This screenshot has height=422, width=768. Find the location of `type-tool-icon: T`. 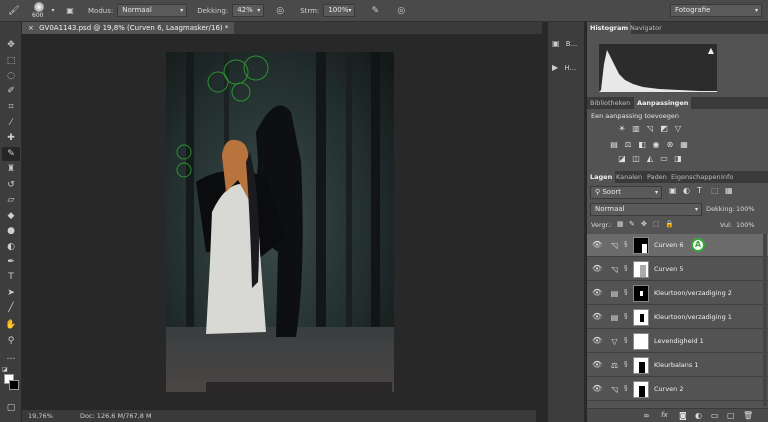

type-tool-icon: T is located at coordinates (11, 277).